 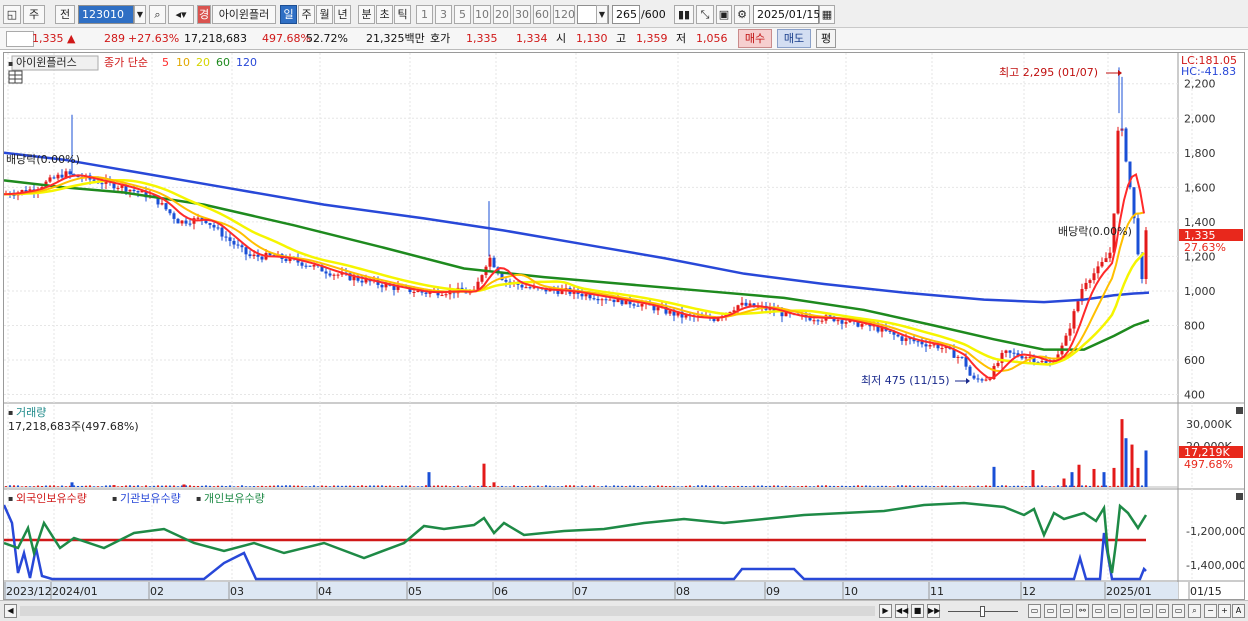 What do you see at coordinates (602, 14) in the screenshot?
I see `interval-dropdown-icon: ▼` at bounding box center [602, 14].